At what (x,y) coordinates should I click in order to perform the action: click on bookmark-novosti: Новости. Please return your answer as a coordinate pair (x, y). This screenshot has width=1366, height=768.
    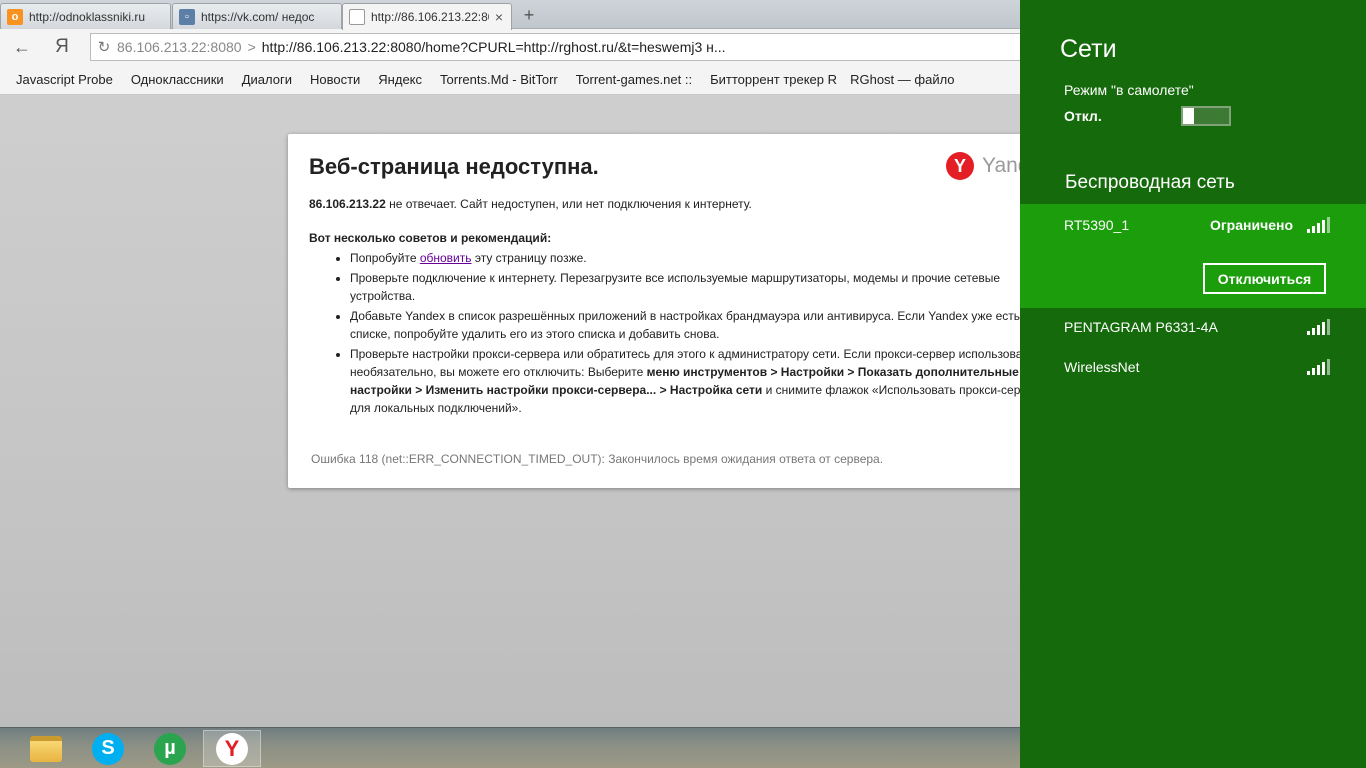
    Looking at the image, I should click on (335, 79).